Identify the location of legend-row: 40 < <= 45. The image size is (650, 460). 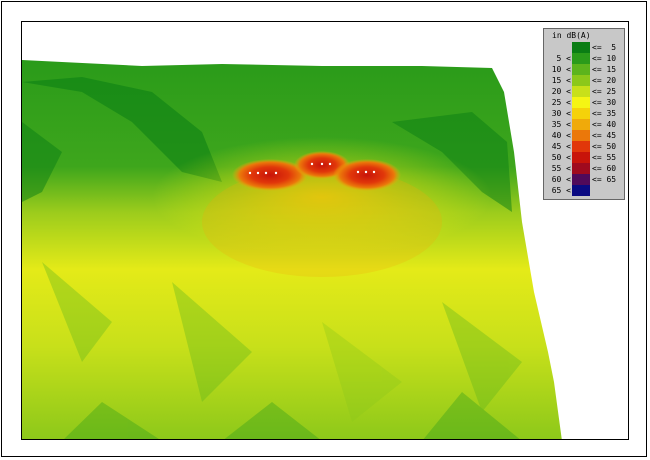
(585, 135).